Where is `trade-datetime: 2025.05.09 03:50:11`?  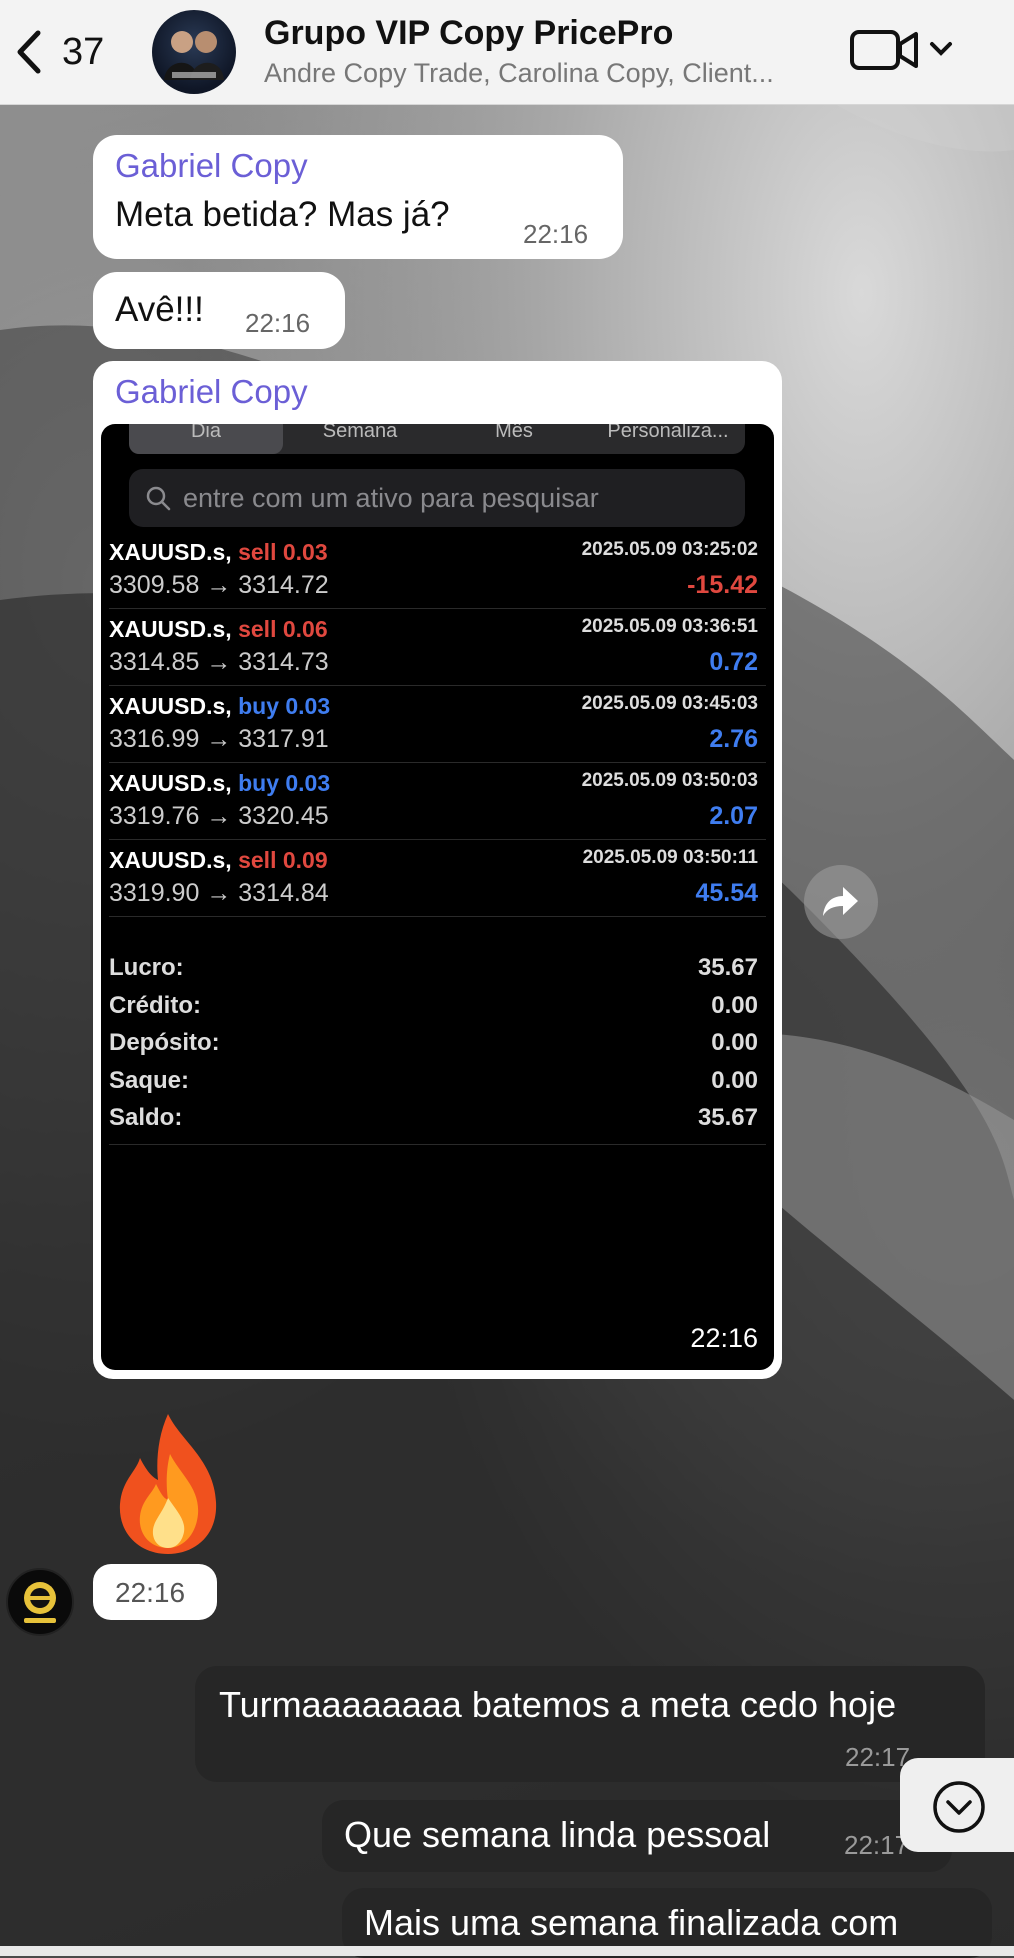
trade-datetime: 2025.05.09 03:50:11 is located at coordinates (670, 857).